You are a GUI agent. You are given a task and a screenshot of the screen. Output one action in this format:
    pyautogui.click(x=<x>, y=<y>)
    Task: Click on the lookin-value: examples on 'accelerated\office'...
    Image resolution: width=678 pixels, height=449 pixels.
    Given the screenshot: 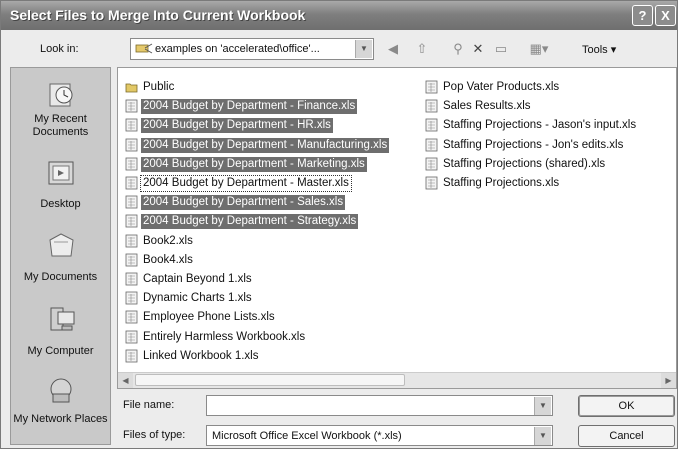 What is the action you would take?
    pyautogui.click(x=237, y=49)
    